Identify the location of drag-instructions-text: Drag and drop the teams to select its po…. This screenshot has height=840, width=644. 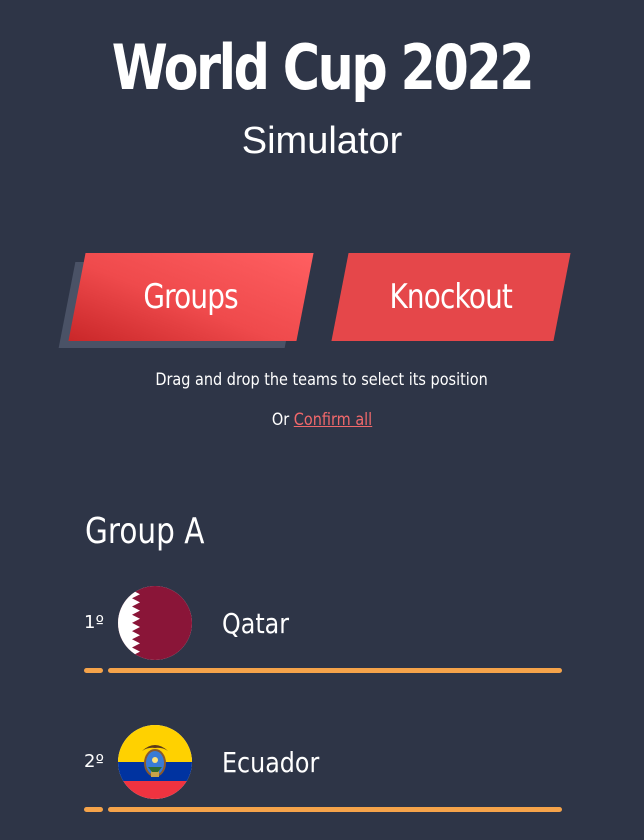
(322, 380).